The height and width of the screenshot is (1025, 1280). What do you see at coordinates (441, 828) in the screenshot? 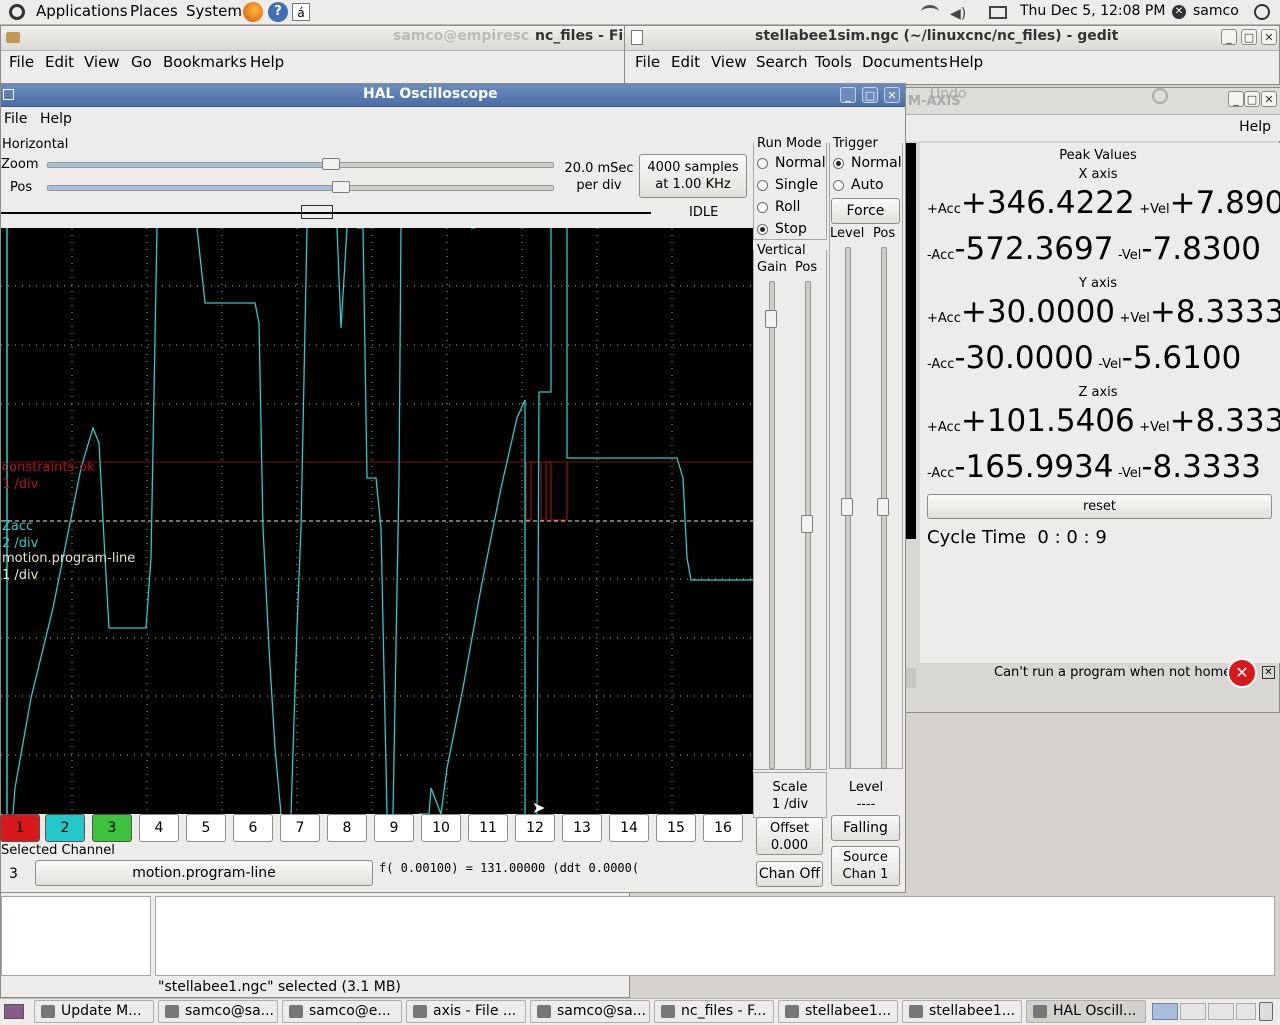
I see `channel-10-button: 10` at bounding box center [441, 828].